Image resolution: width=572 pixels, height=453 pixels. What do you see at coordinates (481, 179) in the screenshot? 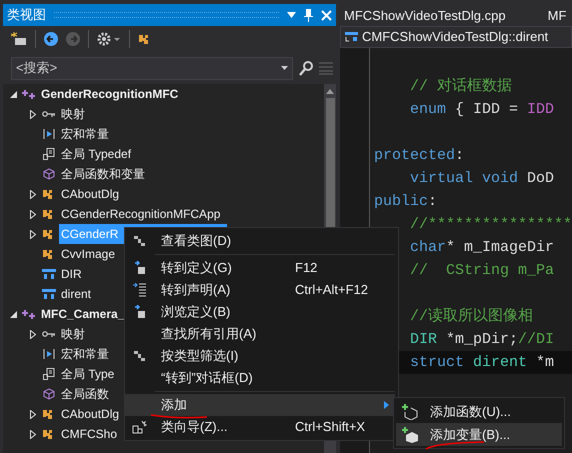
I see `code-line: virtual void DoD` at bounding box center [481, 179].